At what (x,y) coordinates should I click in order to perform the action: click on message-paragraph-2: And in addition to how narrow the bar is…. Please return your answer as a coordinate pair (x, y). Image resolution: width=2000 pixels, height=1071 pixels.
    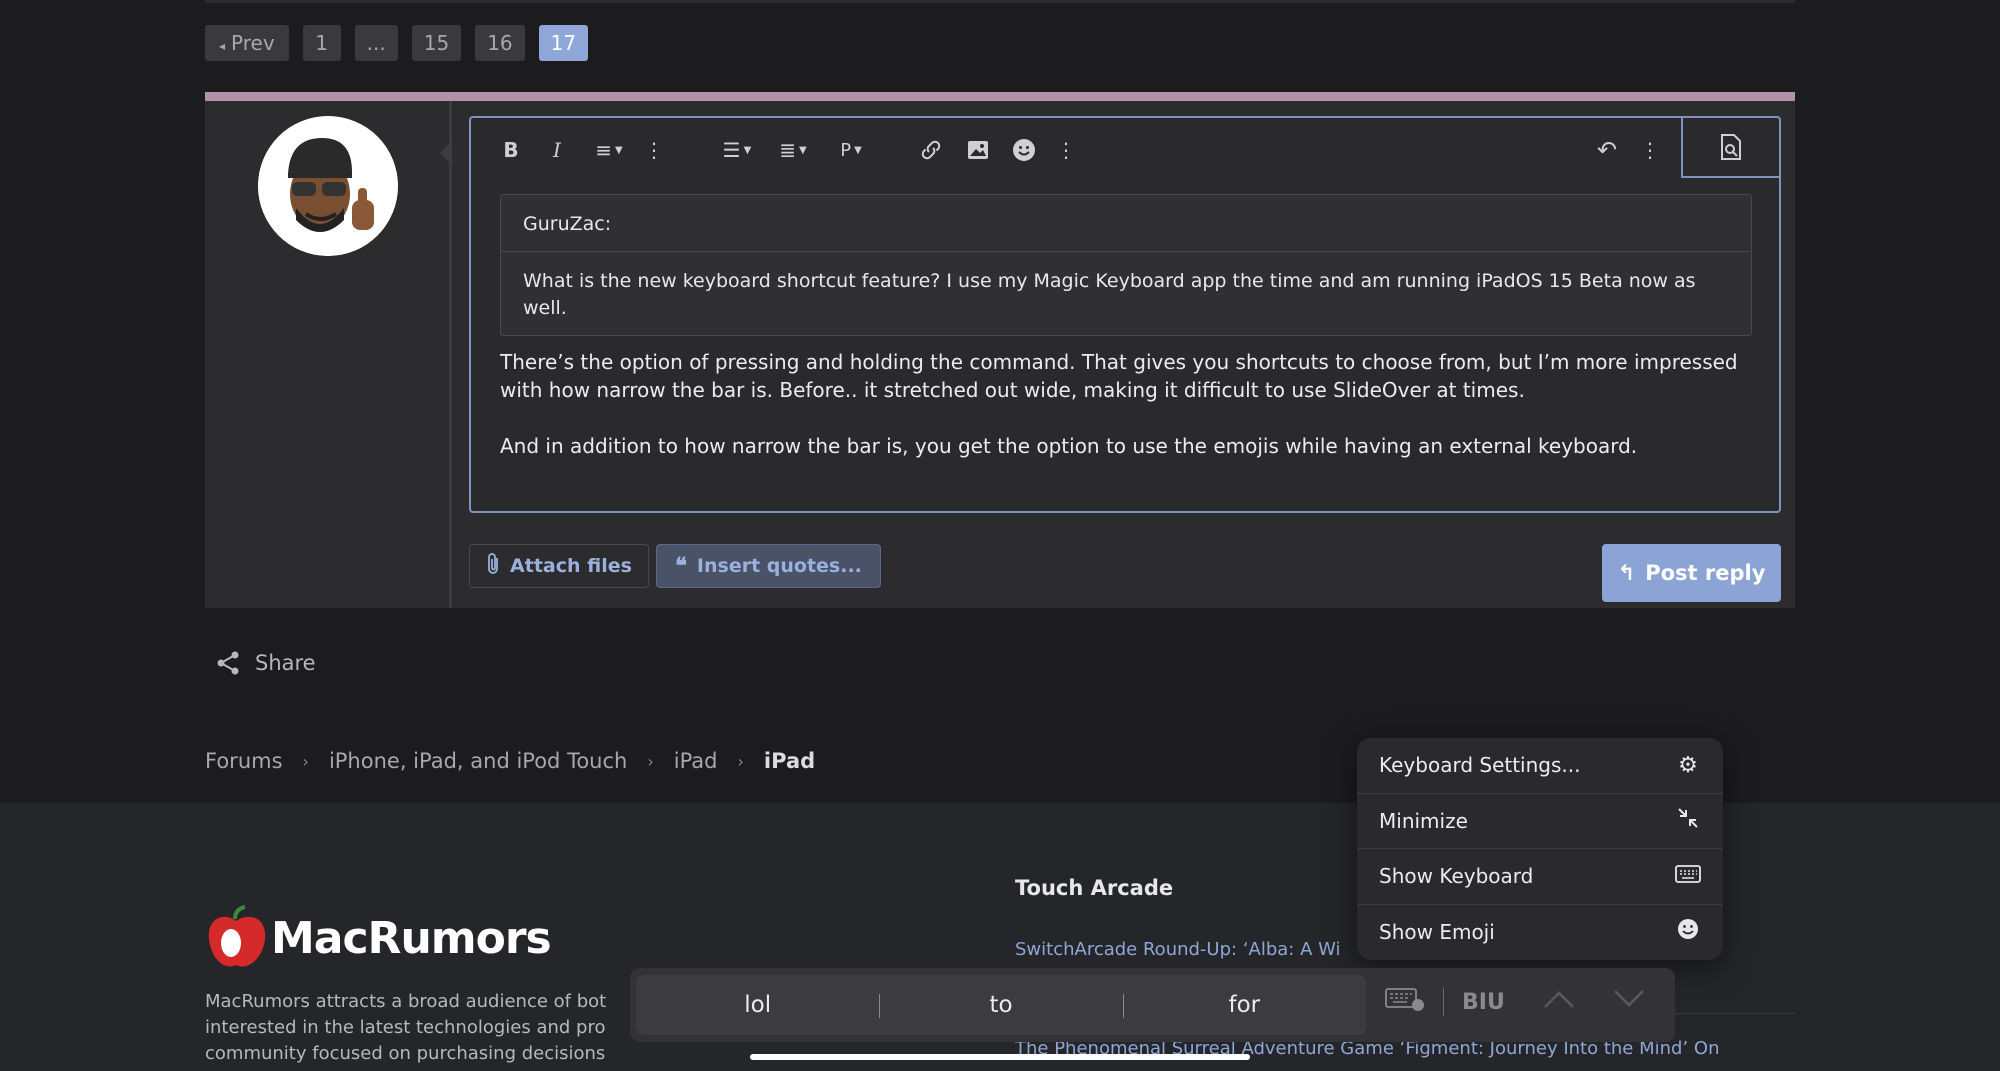
    Looking at the image, I should click on (1130, 446).